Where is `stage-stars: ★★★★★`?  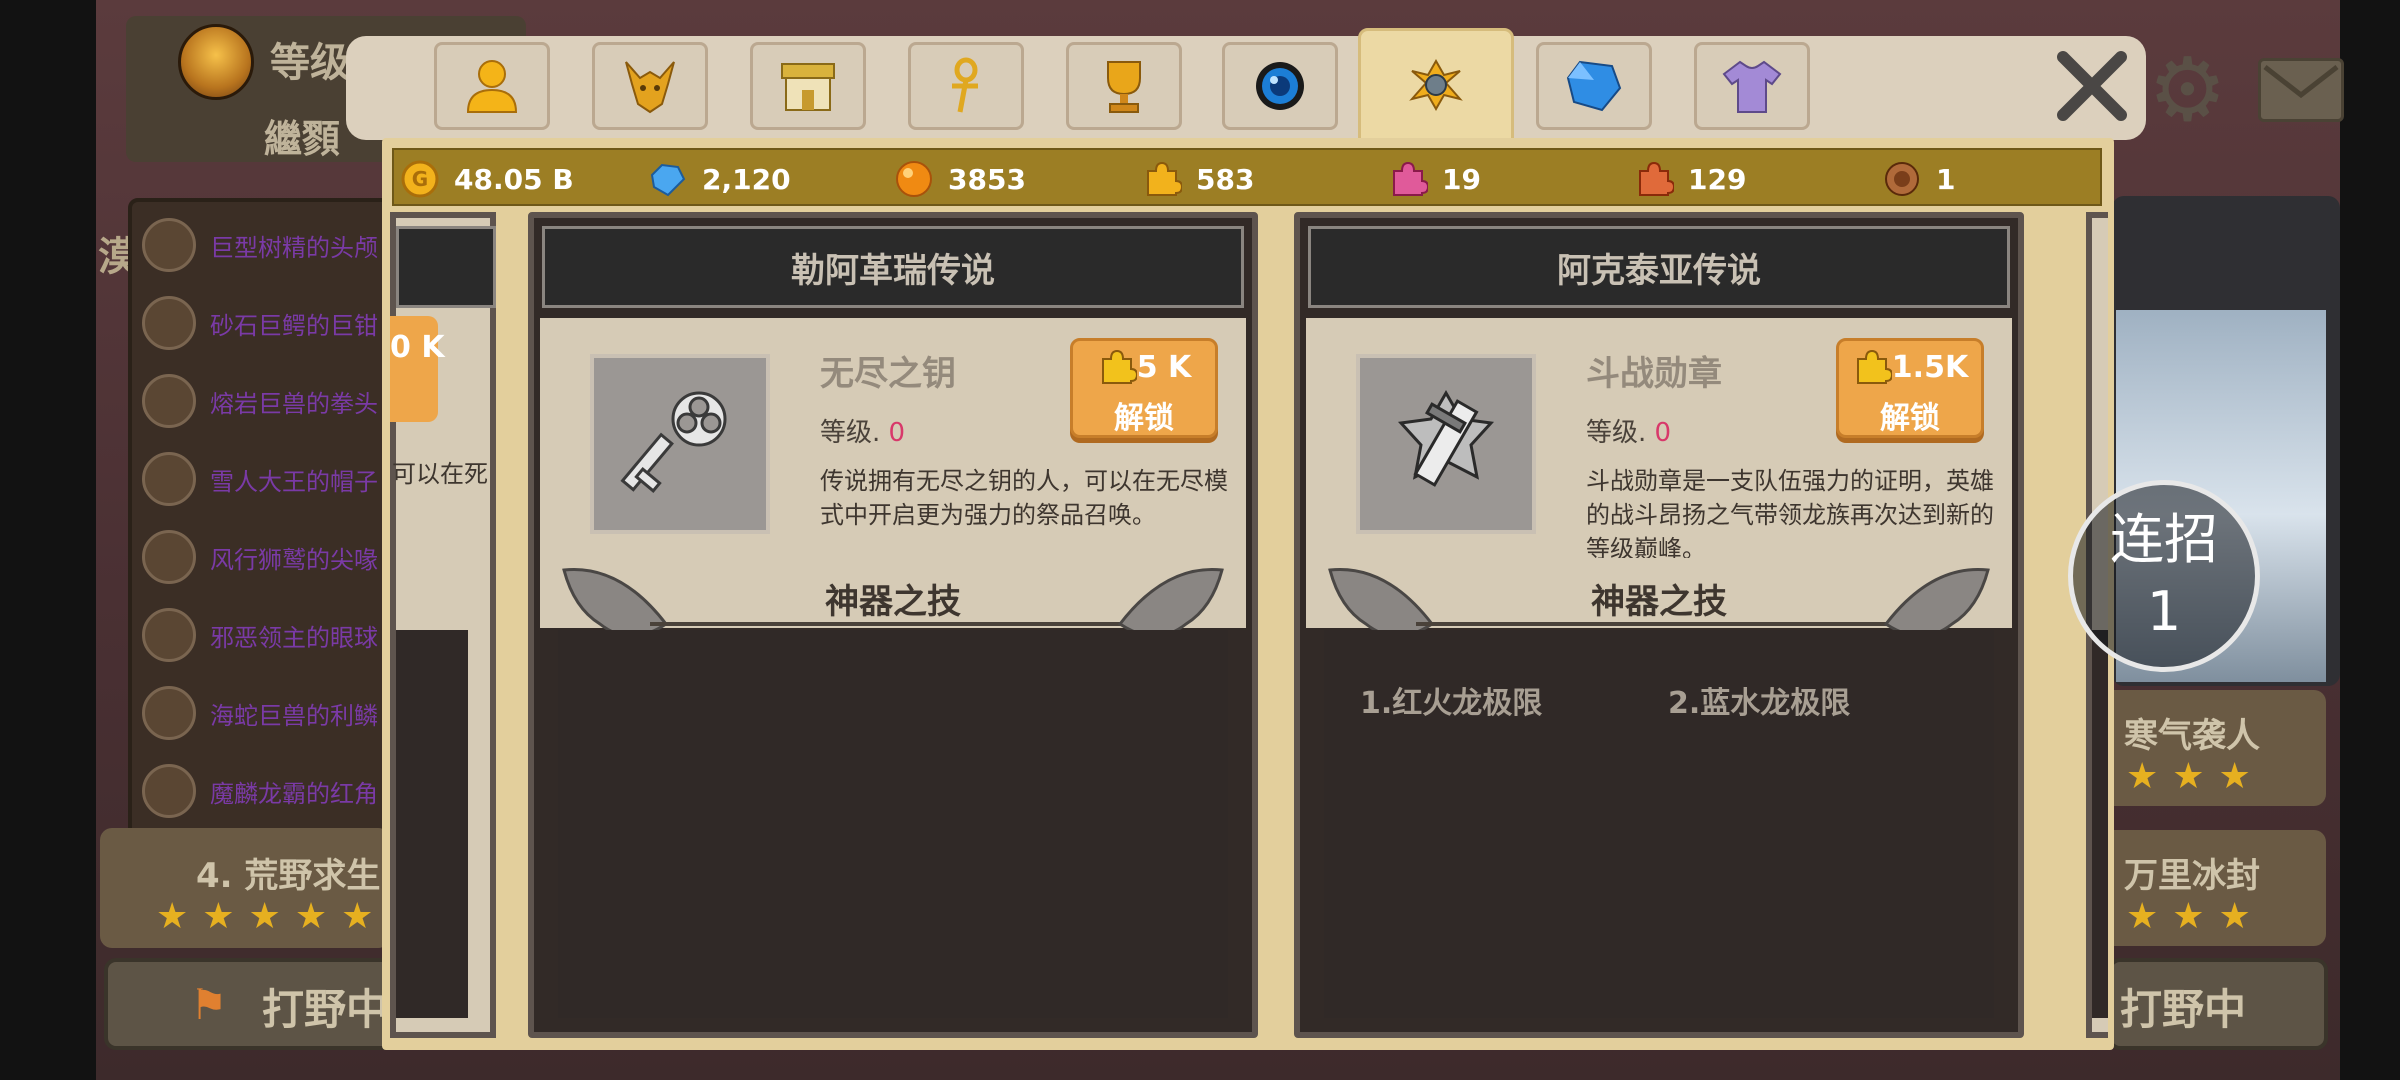 stage-stars: ★★★★★ is located at coordinates (272, 916).